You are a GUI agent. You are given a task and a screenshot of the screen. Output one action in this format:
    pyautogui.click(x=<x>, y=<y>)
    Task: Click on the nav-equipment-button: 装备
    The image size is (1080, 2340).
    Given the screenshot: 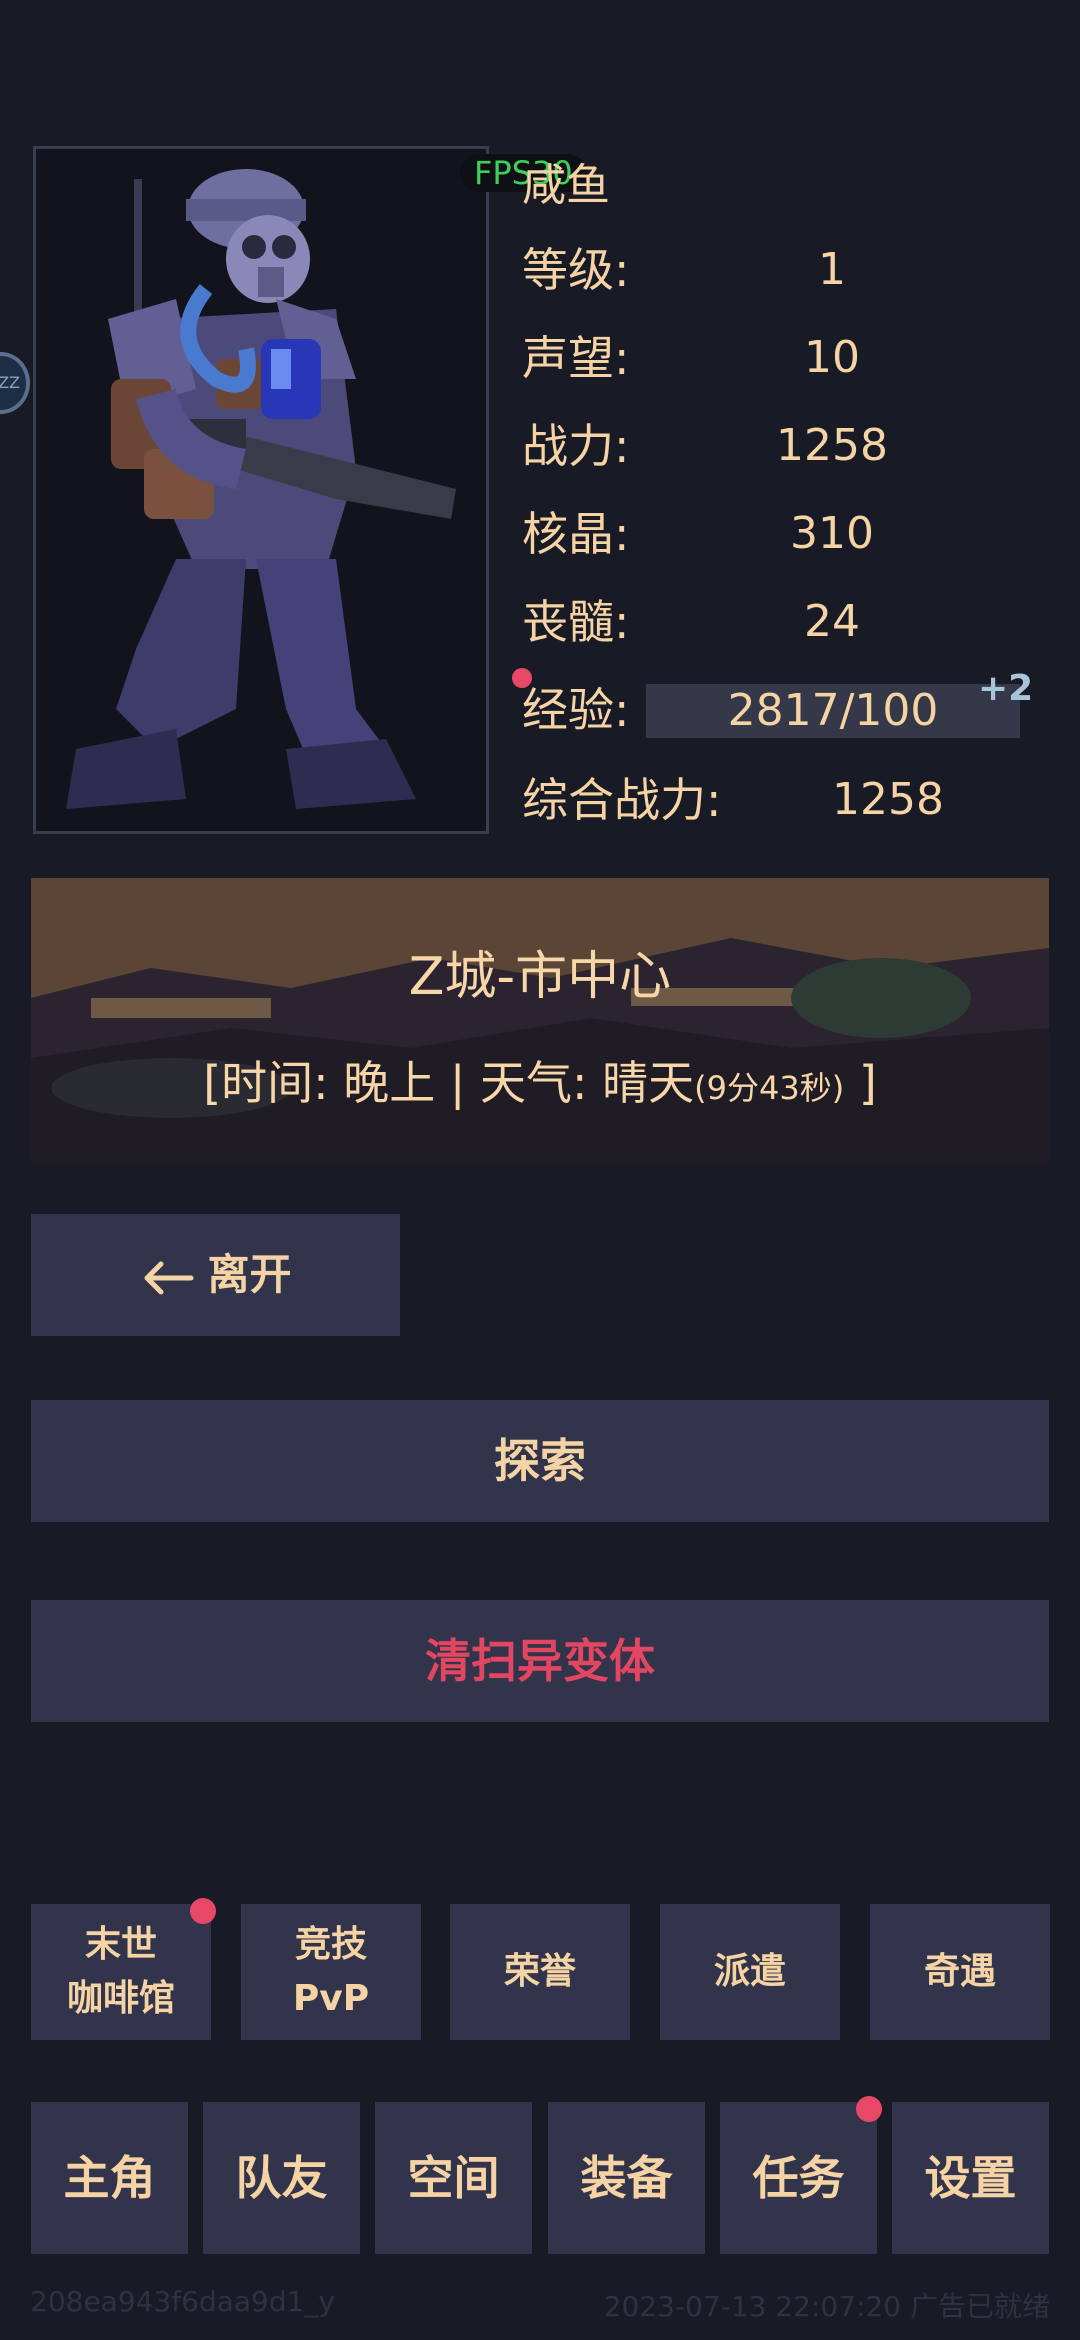 What is the action you would take?
    pyautogui.click(x=626, y=2178)
    